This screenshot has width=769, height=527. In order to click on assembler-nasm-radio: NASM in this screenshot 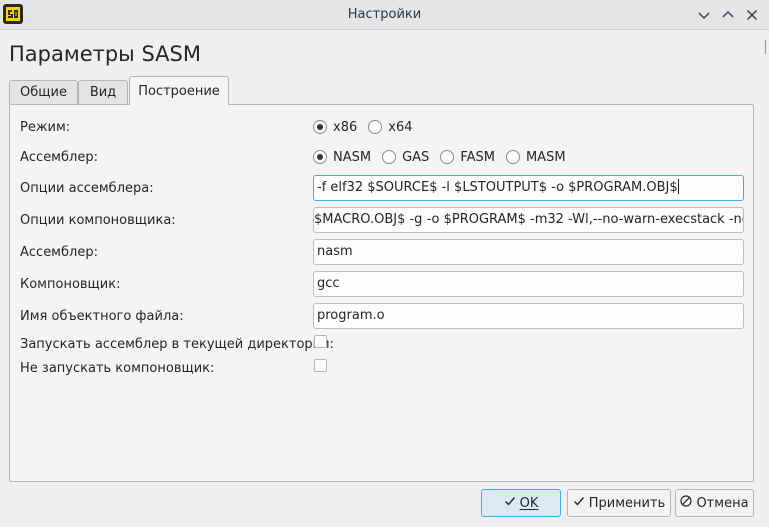, I will do `click(342, 157)`.